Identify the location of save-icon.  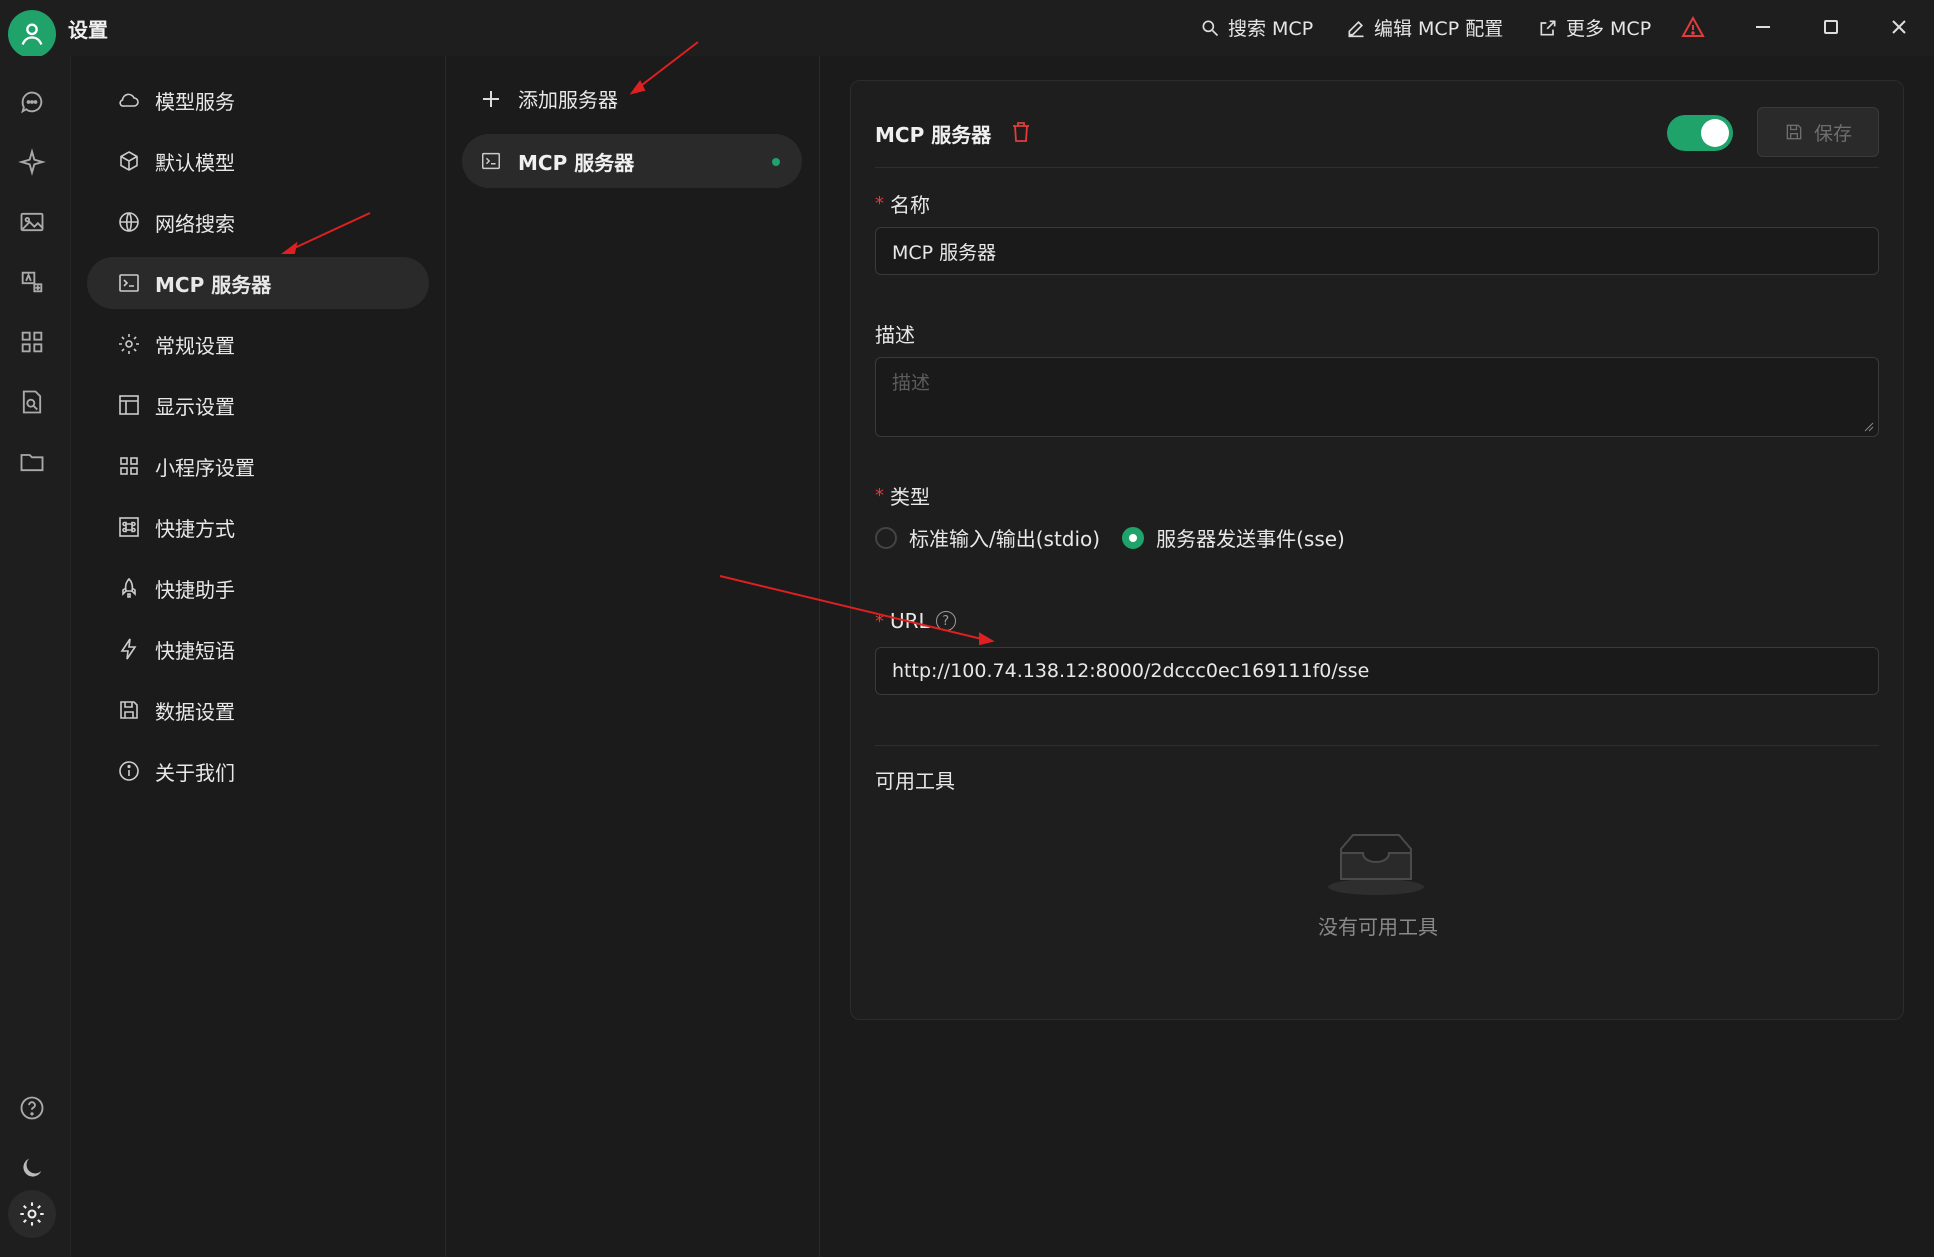
(129, 710).